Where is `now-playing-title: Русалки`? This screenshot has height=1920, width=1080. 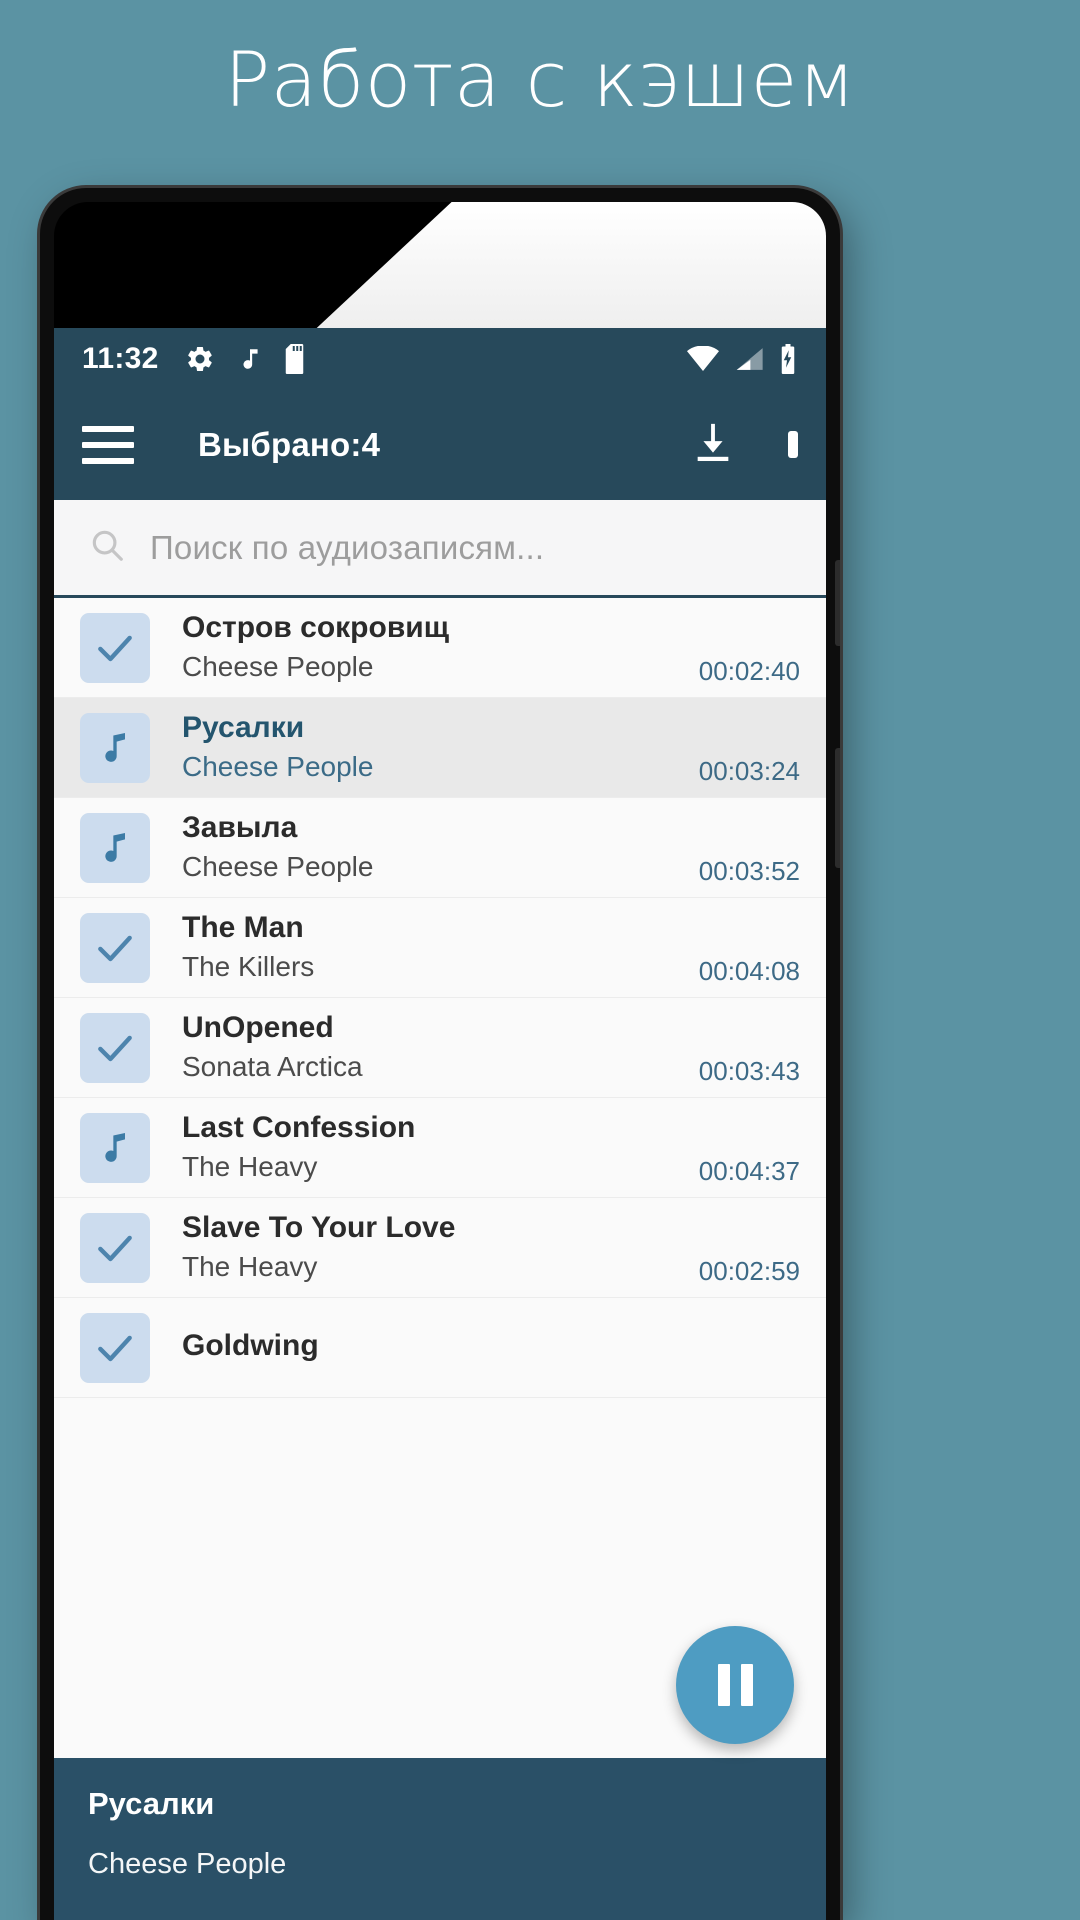
now-playing-title: Русалки is located at coordinates (151, 1803).